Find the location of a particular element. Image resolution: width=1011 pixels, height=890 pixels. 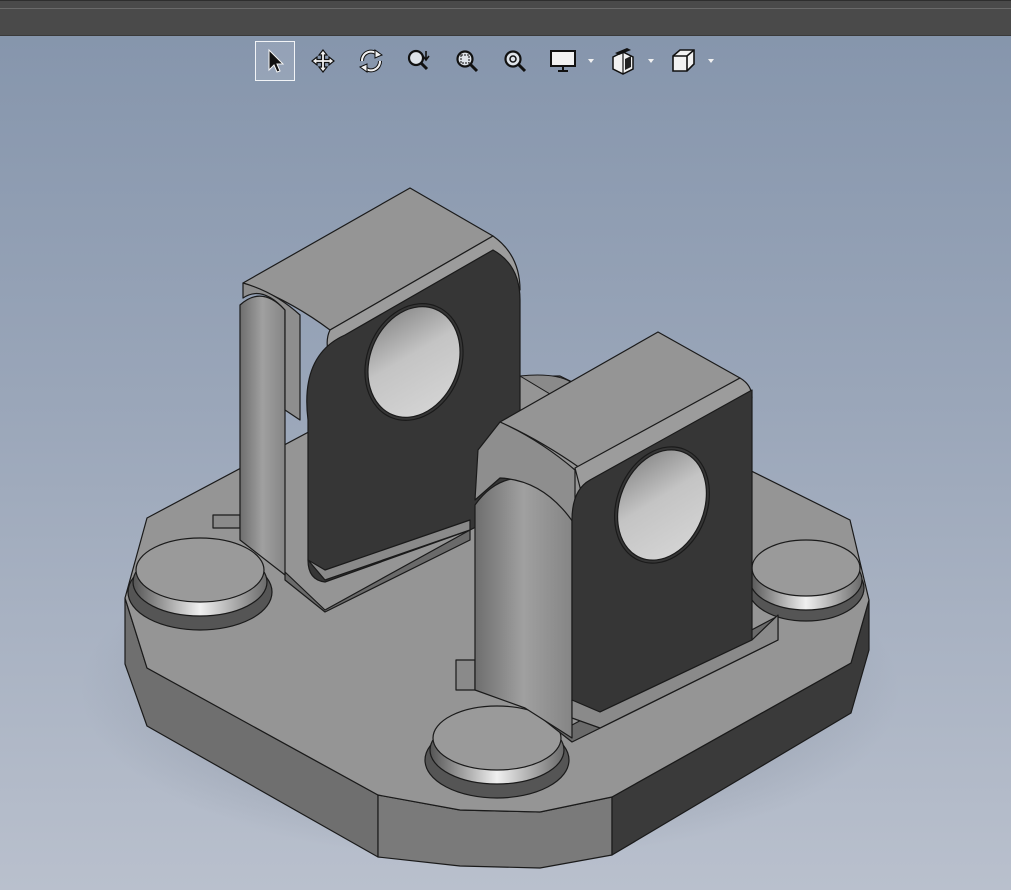

view-toolbar is located at coordinates (489, 61).